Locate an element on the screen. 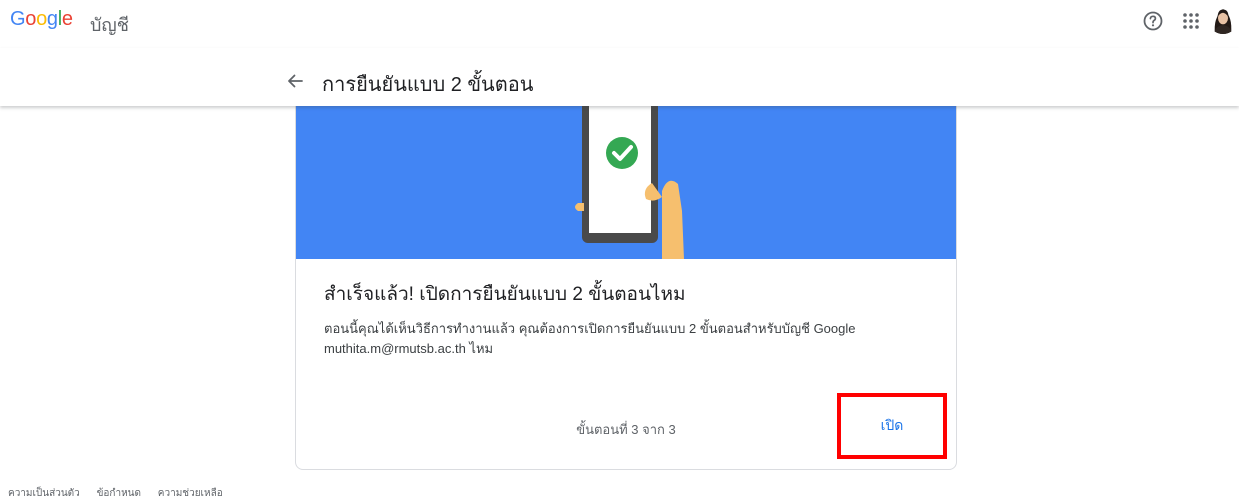 The height and width of the screenshot is (502, 1239). help-icon is located at coordinates (1153, 21).